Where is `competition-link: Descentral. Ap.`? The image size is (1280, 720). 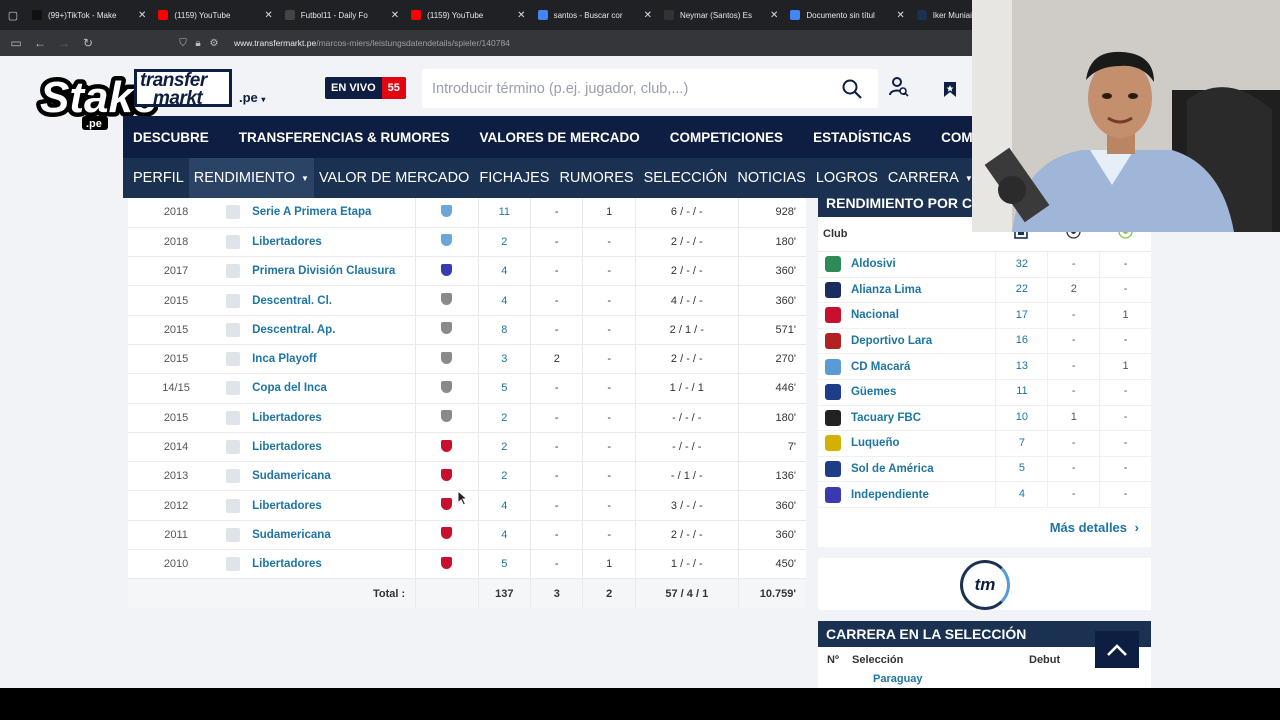
competition-link: Descentral. Ap. is located at coordinates (293, 330).